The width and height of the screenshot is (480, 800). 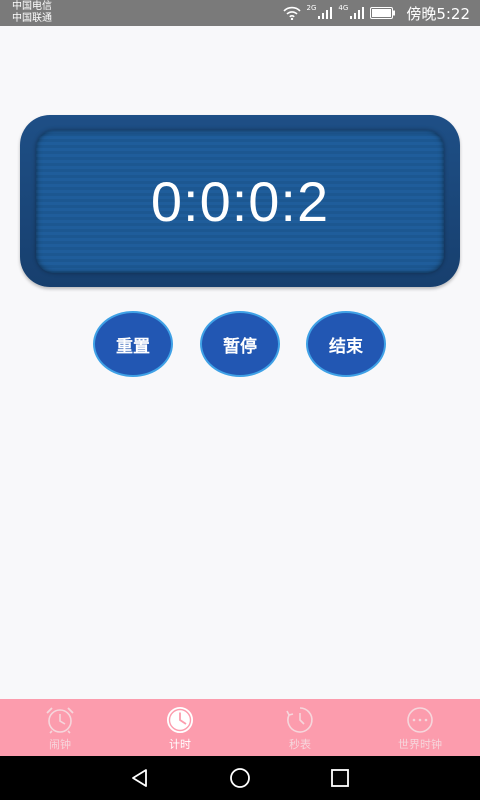 I want to click on tab-label: 闹钟, so click(x=60, y=744).